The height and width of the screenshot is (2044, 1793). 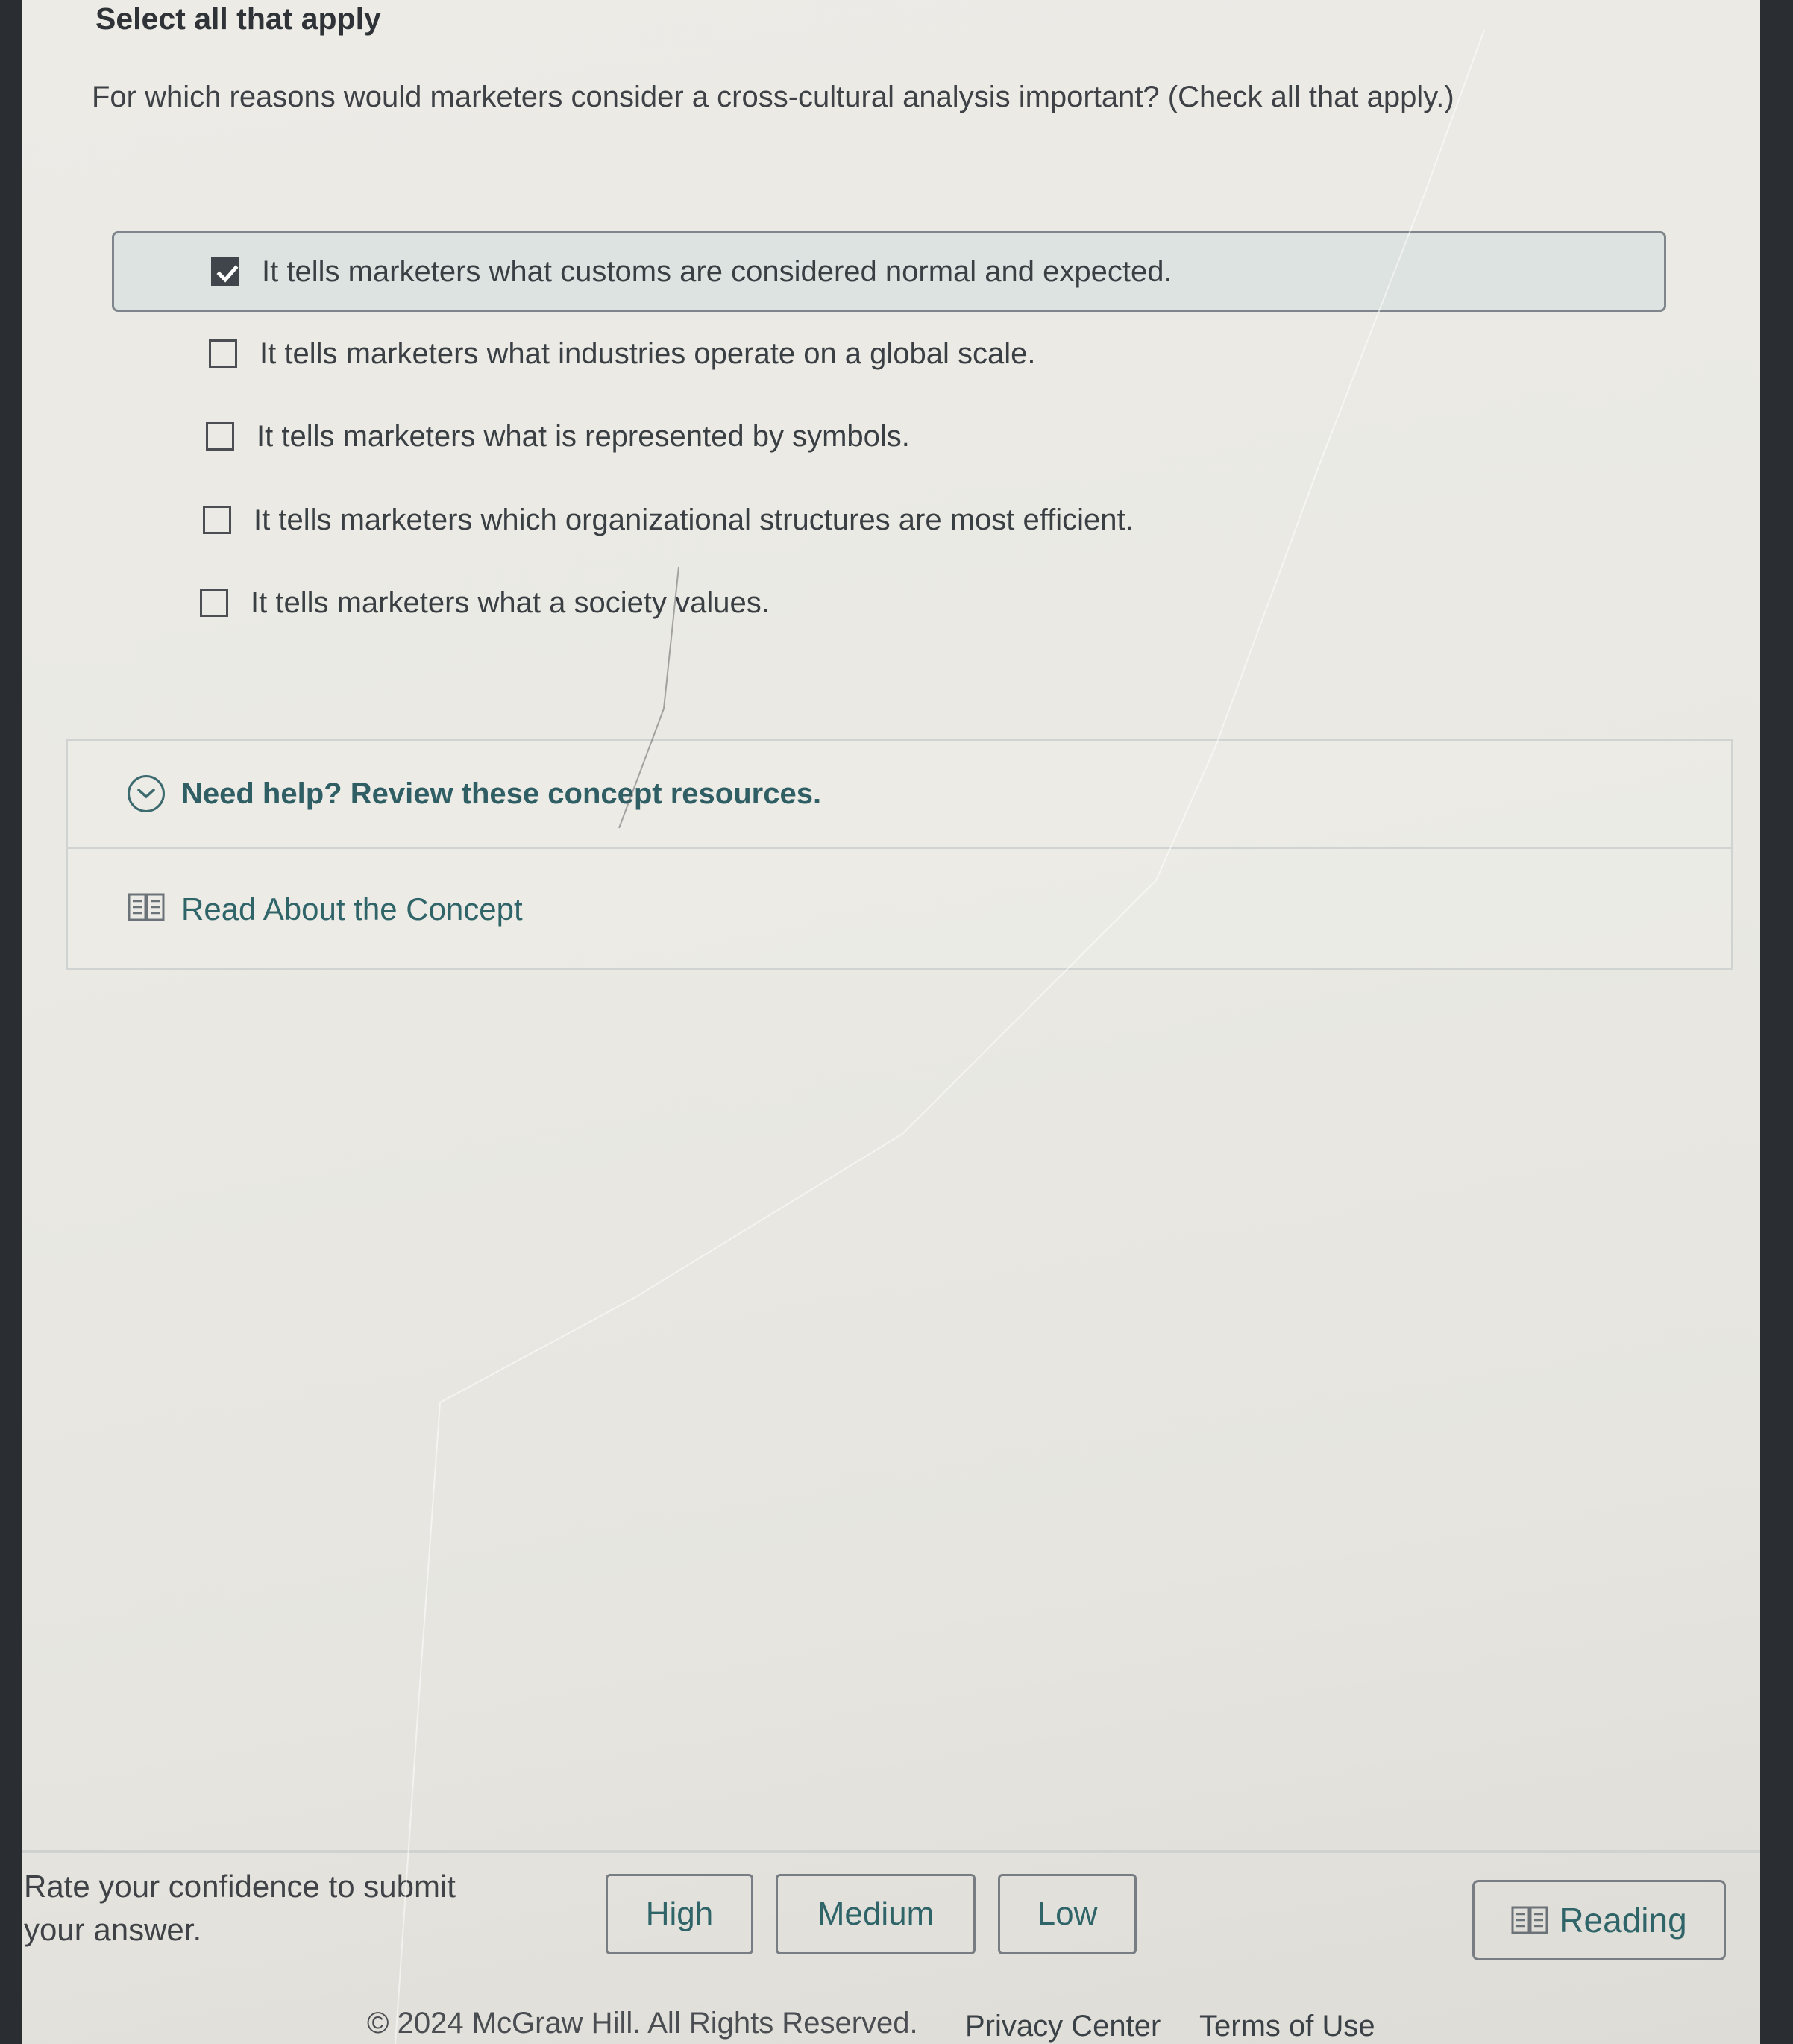 What do you see at coordinates (642, 2024) in the screenshot?
I see `copyright-text: © 2024 McGraw Hill. All Rights Reserved.` at bounding box center [642, 2024].